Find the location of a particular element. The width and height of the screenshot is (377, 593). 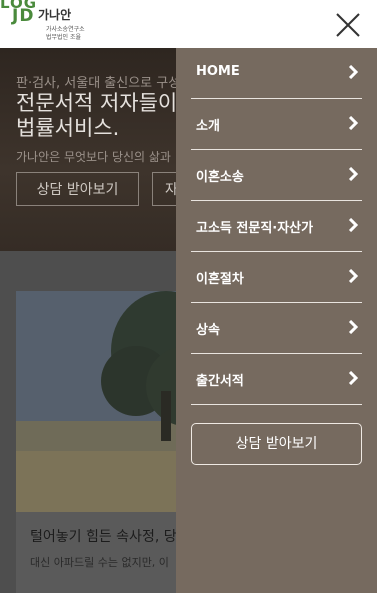

logo-mark-bottom: JD is located at coordinates (23, 16).